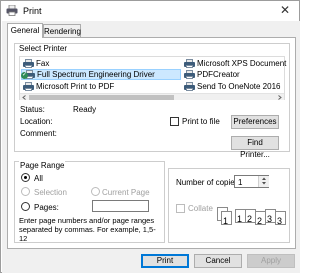 The image size is (320, 273). I want to click on printer-item-xps: Microsoft XPS Document, so click(235, 63).